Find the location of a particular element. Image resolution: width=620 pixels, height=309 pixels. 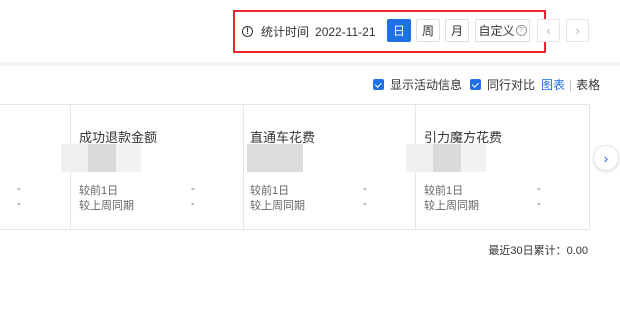

stat-time-label: 统计时间 is located at coordinates (285, 32).